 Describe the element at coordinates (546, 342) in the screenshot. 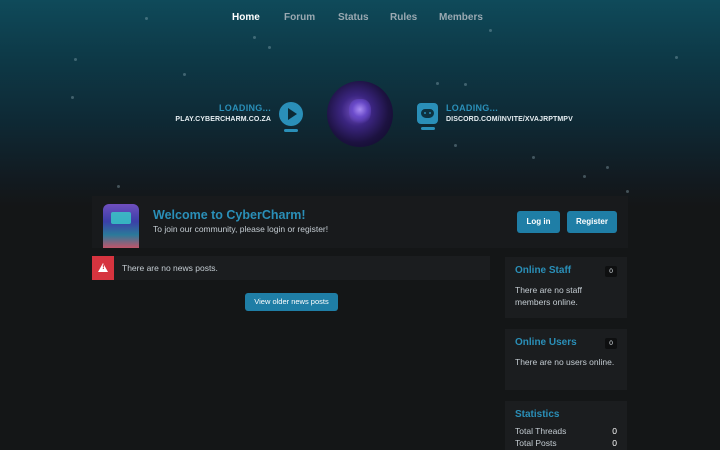

I see `online-users-title: Online Users` at that location.